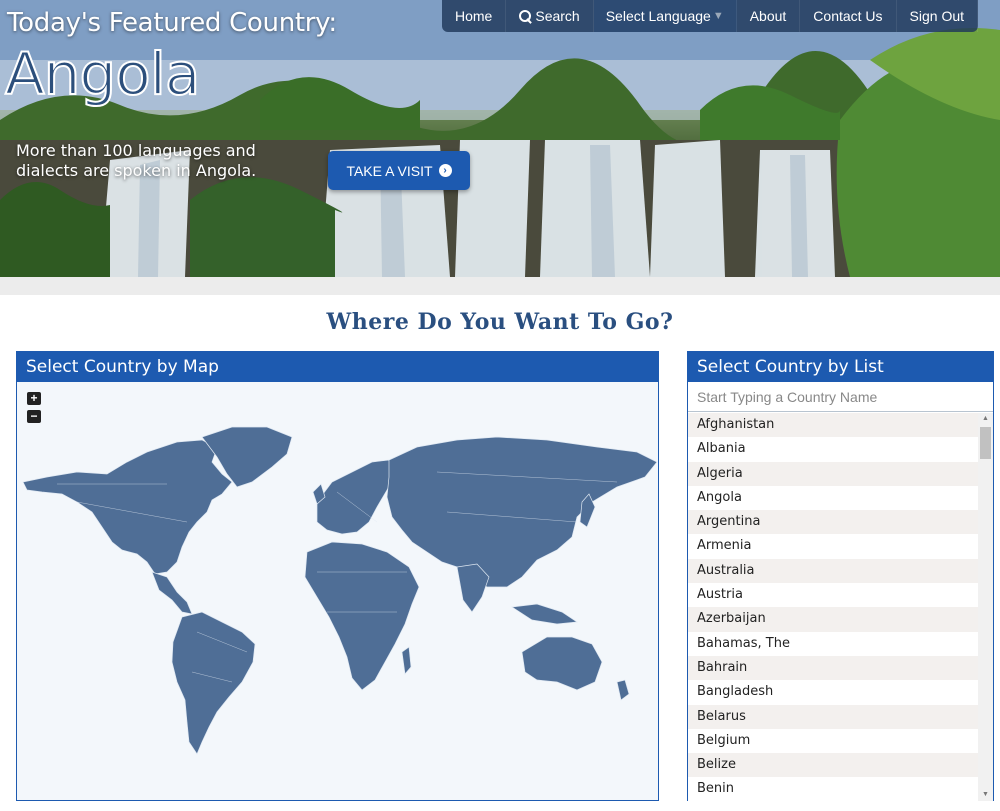  Describe the element at coordinates (833, 449) in the screenshot. I see `country-list-item: Albania` at that location.